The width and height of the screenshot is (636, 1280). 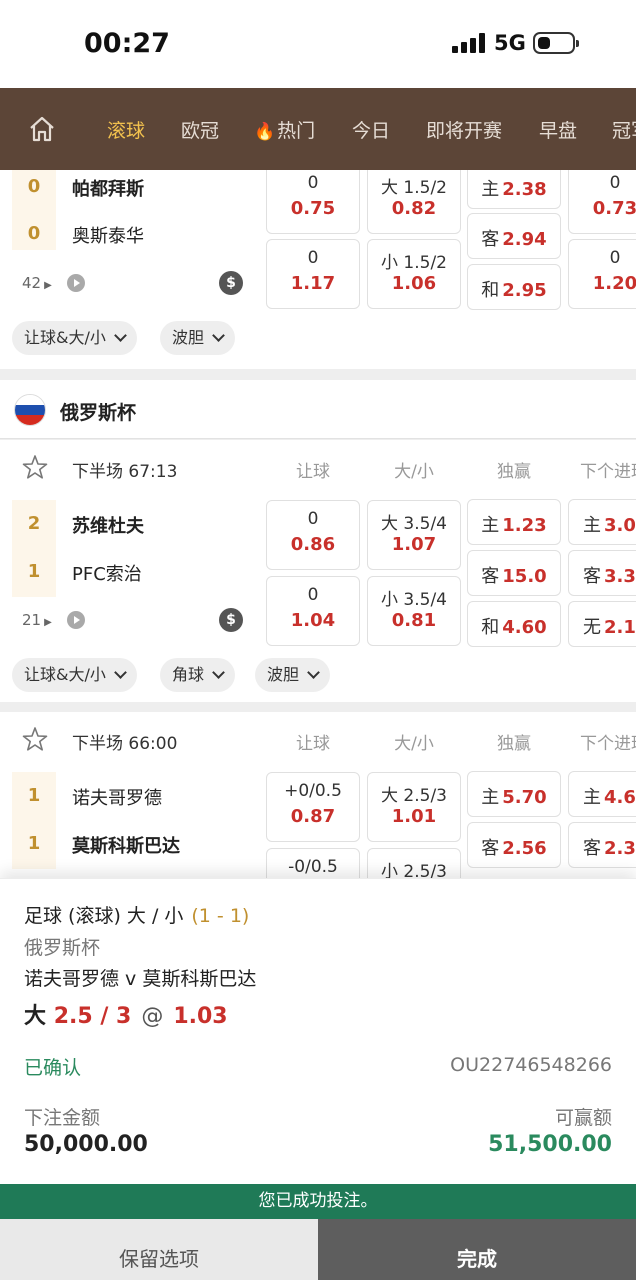 What do you see at coordinates (318, 740) in the screenshot?
I see `match-header: 下半场 66:00 让球 大/小 独赢 下个进球` at bounding box center [318, 740].